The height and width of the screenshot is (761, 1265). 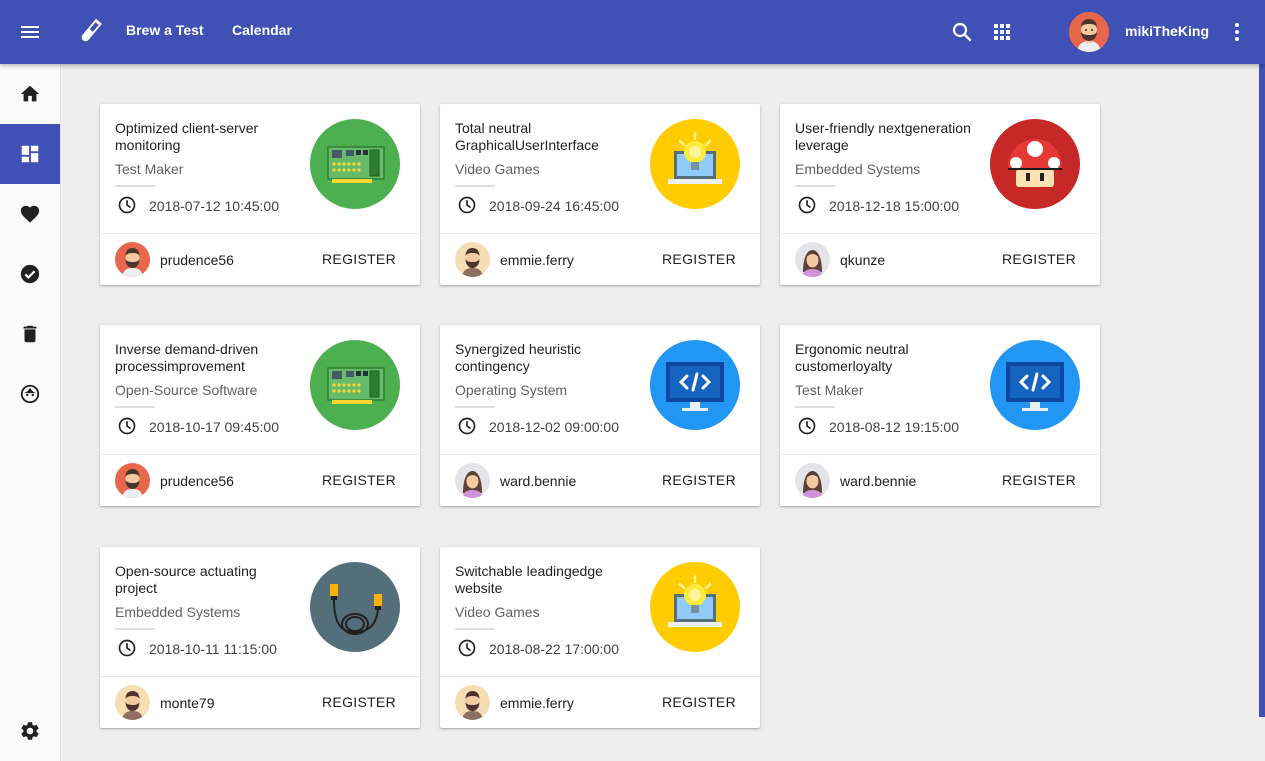 I want to click on more-vert-icon, so click(x=1237, y=32).